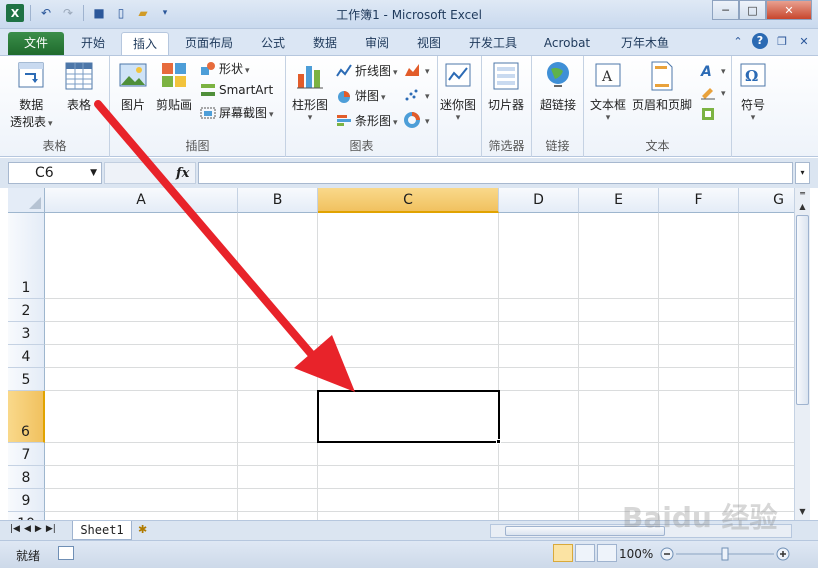 This screenshot has width=818, height=568. What do you see at coordinates (25, 432) in the screenshot?
I see `row-number: 6` at bounding box center [25, 432].